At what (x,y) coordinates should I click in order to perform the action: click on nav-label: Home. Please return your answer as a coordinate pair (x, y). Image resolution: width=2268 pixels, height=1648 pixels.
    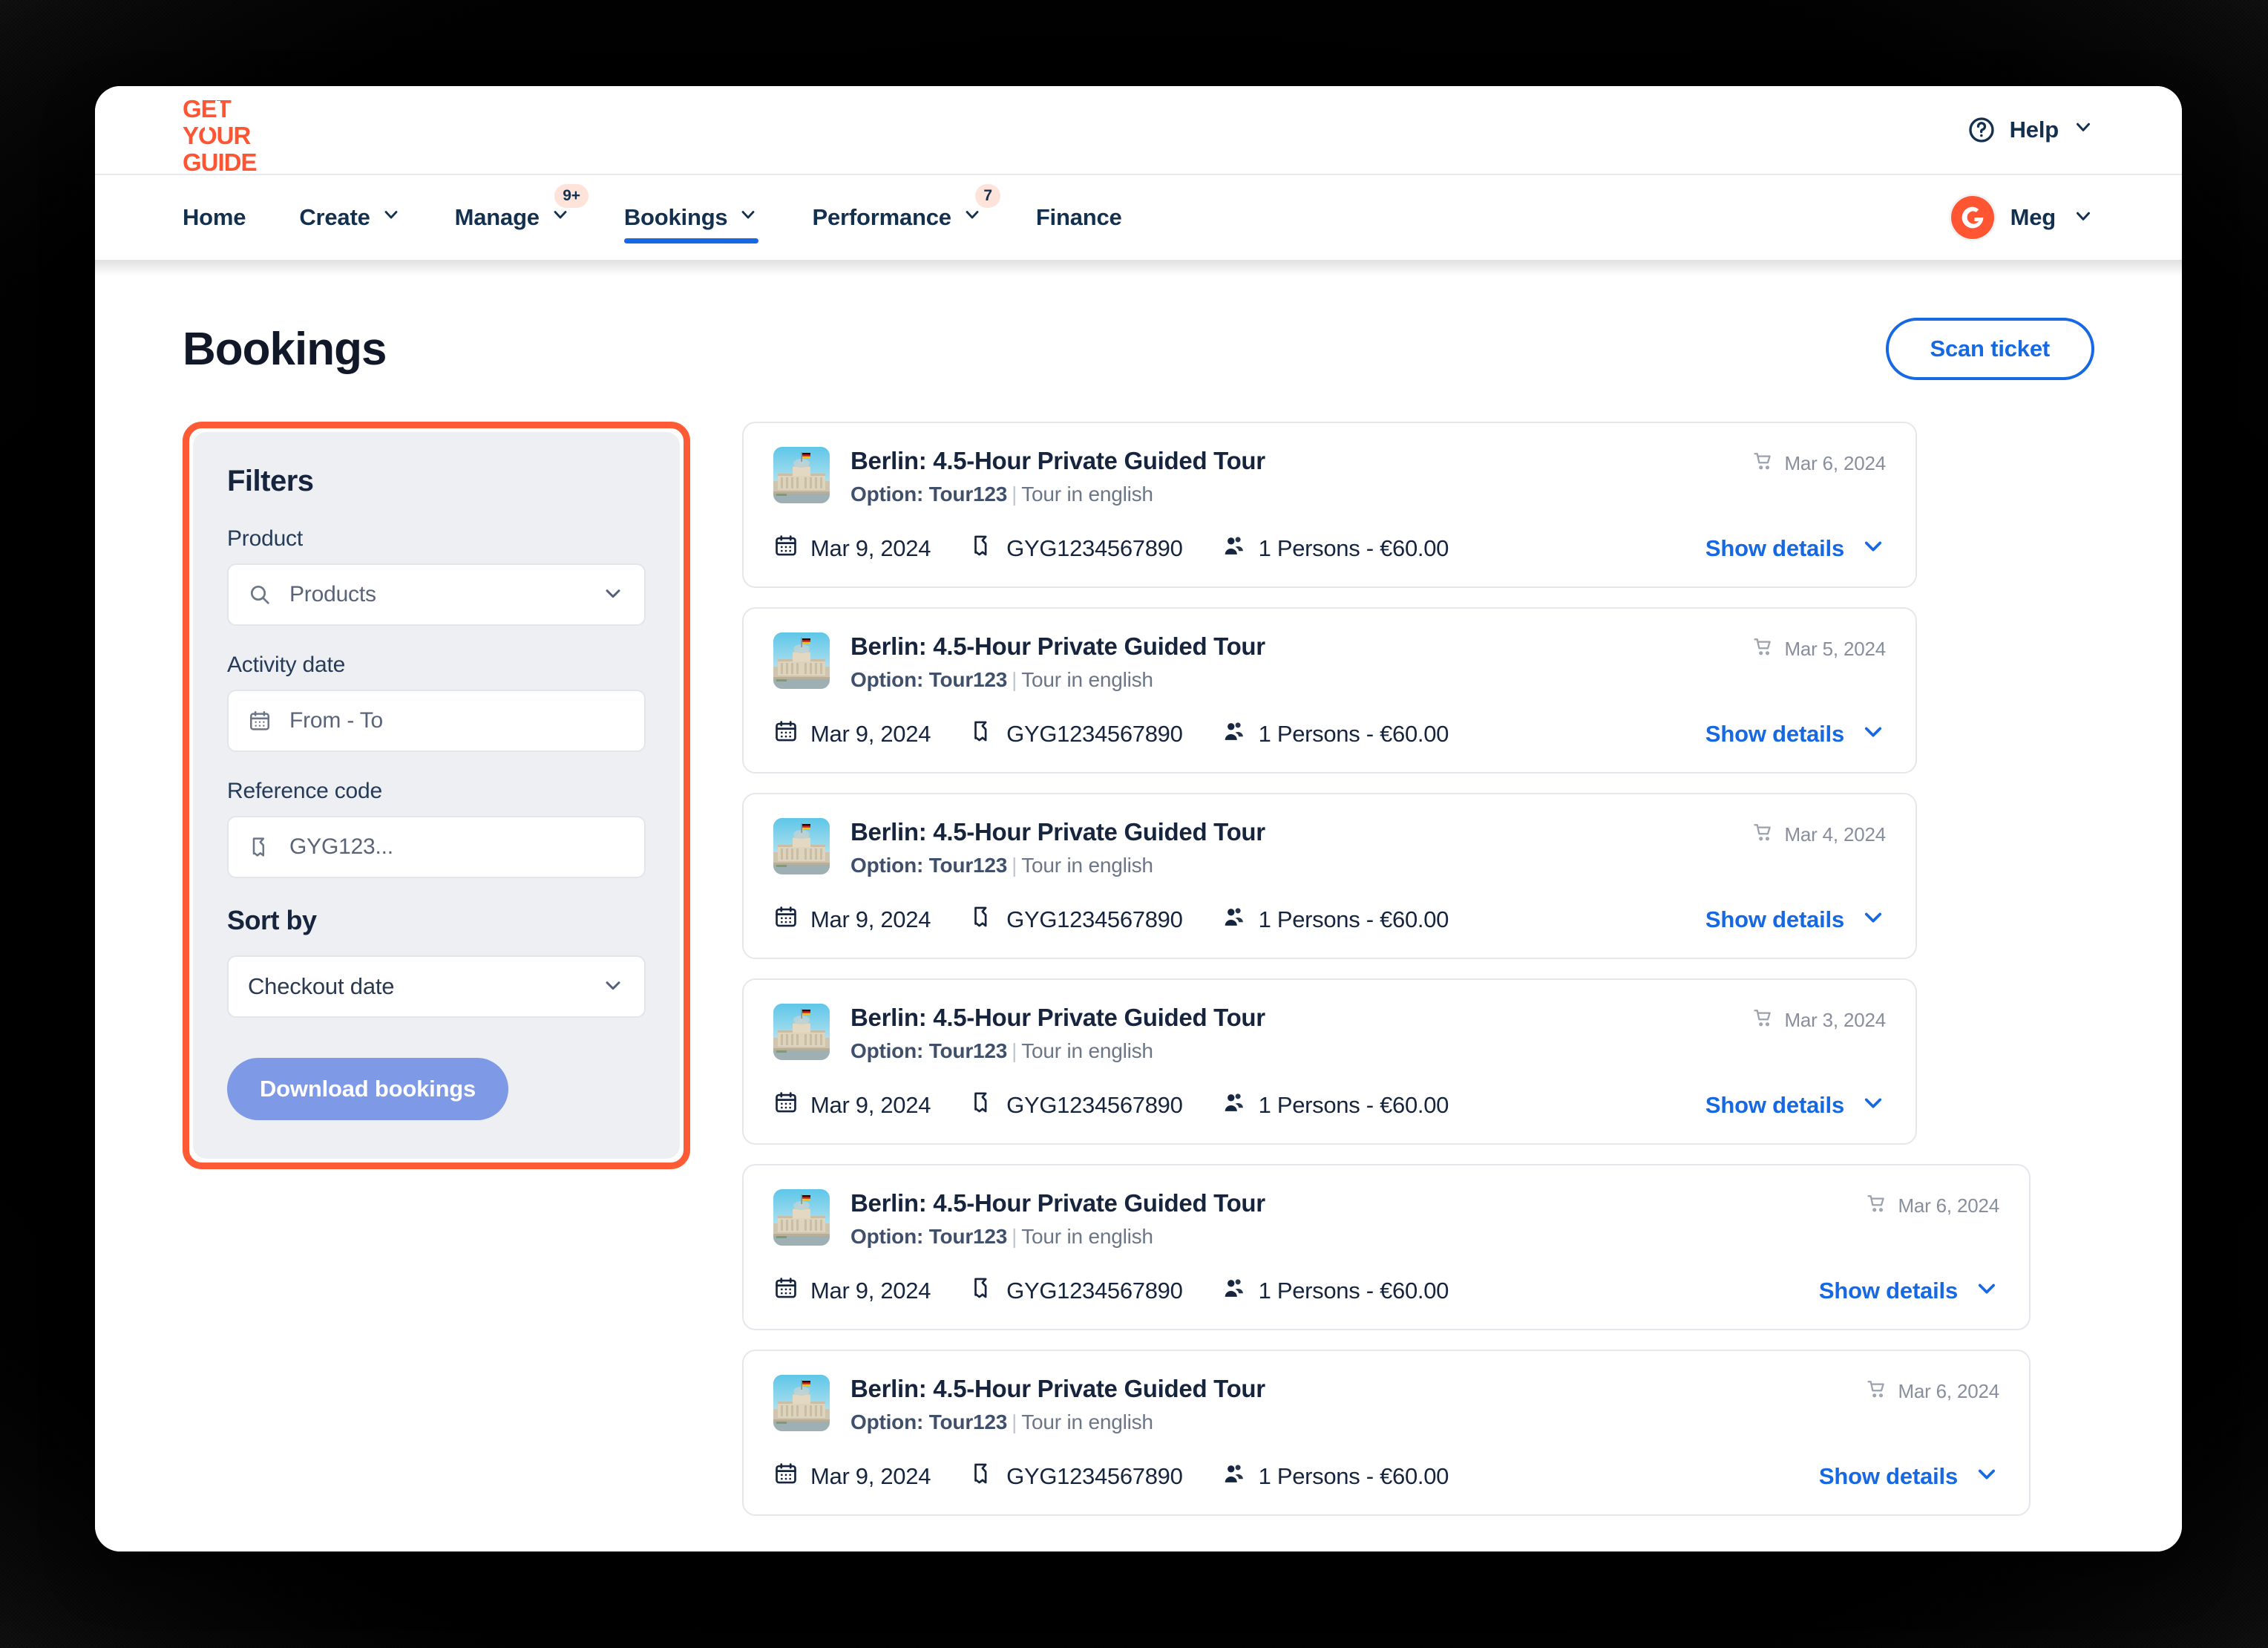
    Looking at the image, I should click on (214, 217).